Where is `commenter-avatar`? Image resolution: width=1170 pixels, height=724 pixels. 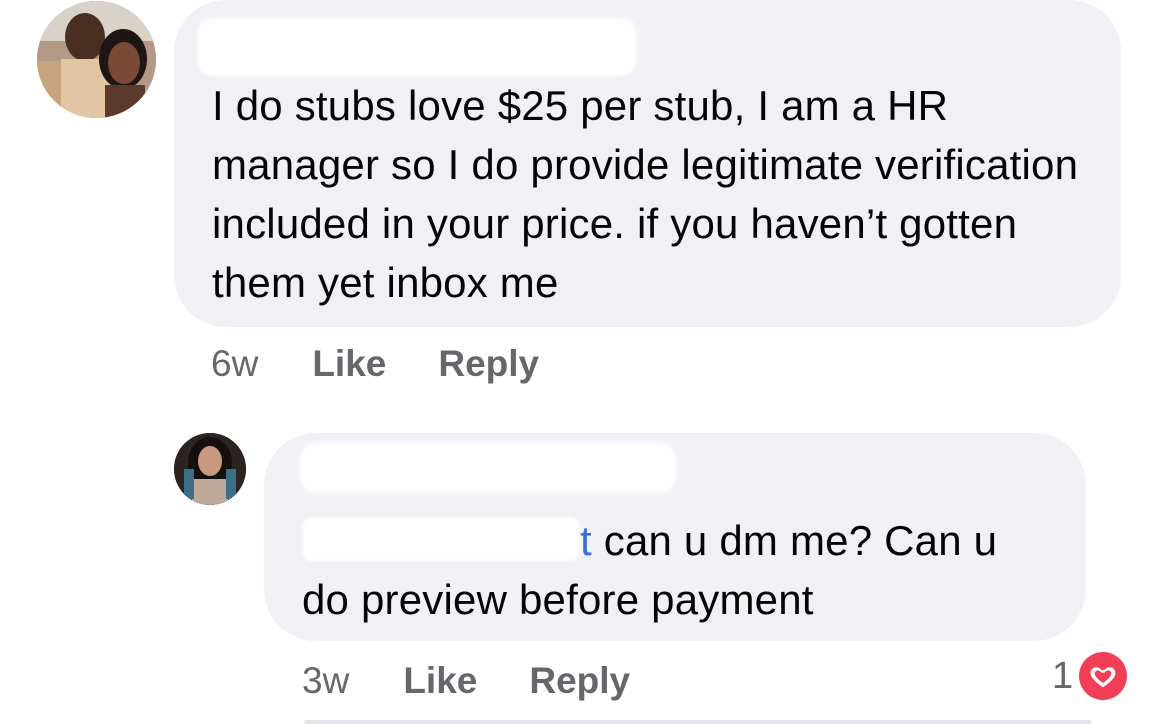
commenter-avatar is located at coordinates (96, 59).